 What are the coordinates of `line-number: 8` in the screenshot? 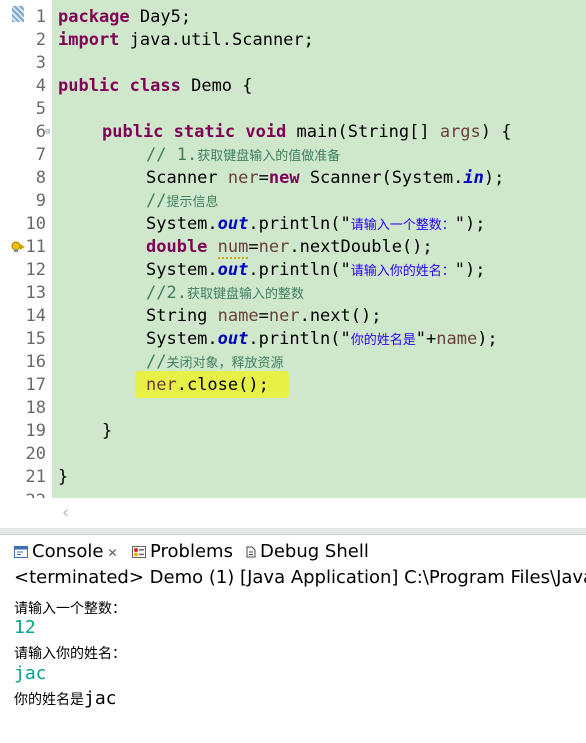 It's located at (40, 178).